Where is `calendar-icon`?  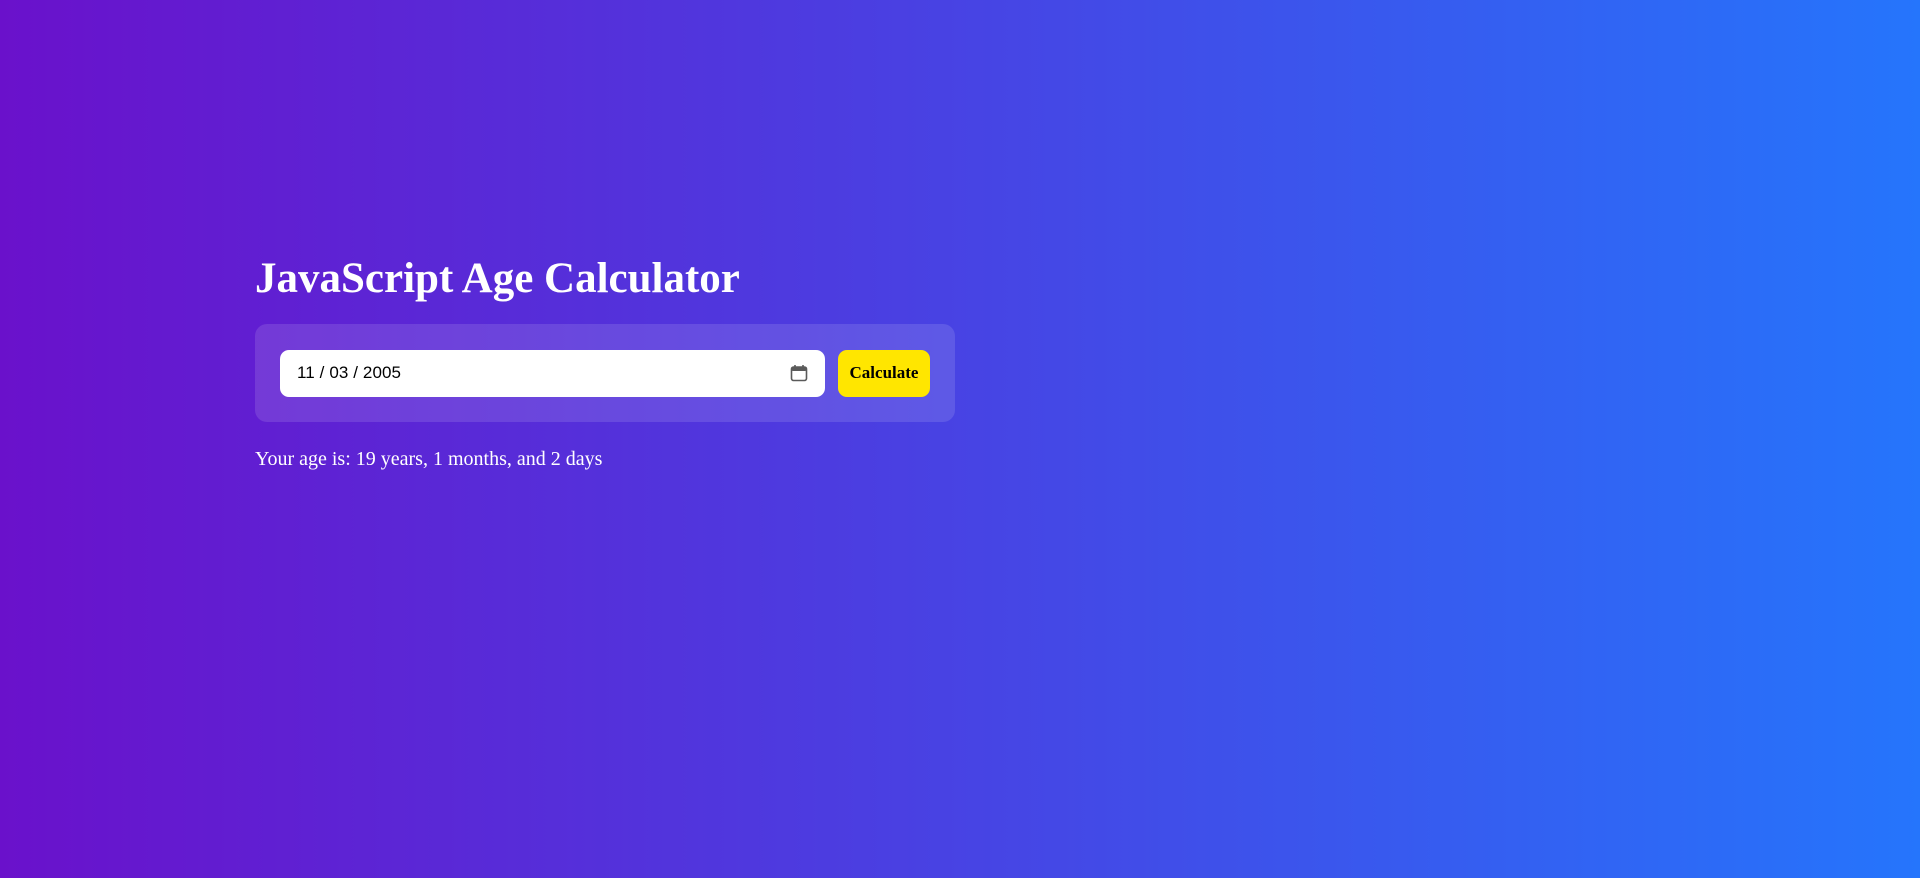
calendar-icon is located at coordinates (799, 373).